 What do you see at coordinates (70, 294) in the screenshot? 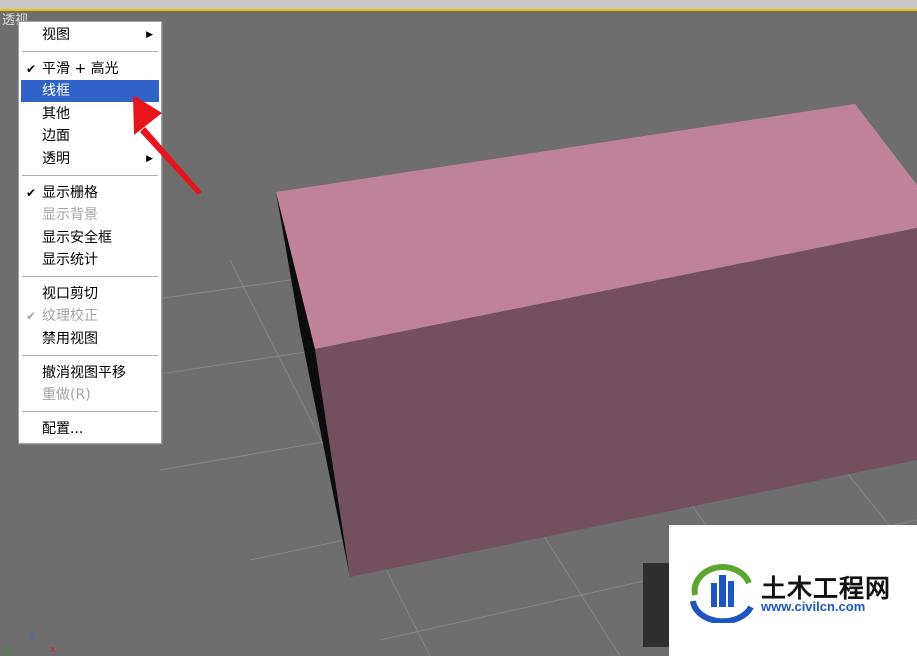
I see `menu-item-label: 视口剪切` at bounding box center [70, 294].